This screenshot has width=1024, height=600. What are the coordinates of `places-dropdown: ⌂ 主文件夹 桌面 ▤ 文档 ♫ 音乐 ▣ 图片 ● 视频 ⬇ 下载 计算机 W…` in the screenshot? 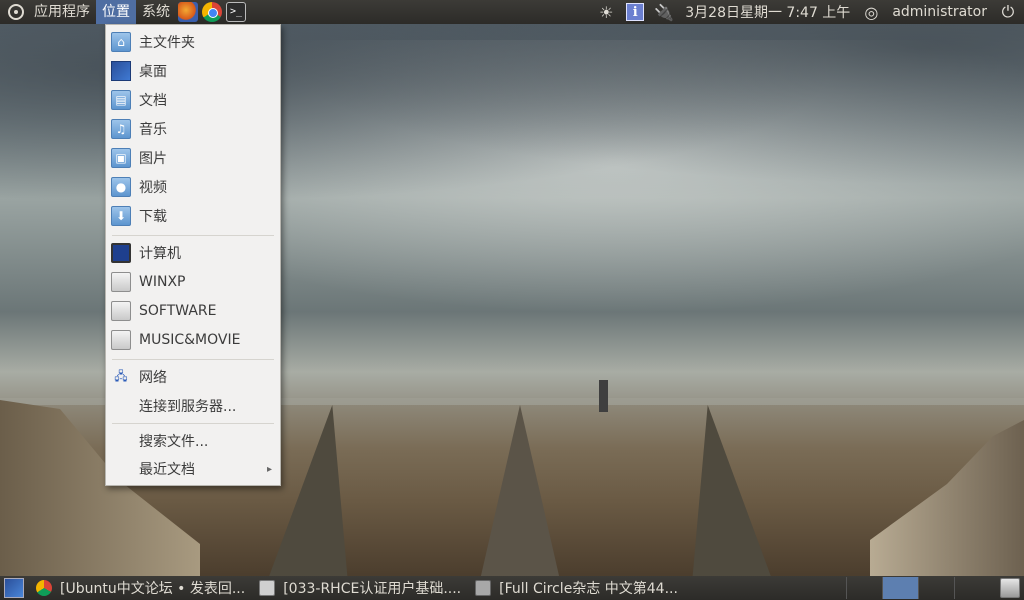 It's located at (193, 255).